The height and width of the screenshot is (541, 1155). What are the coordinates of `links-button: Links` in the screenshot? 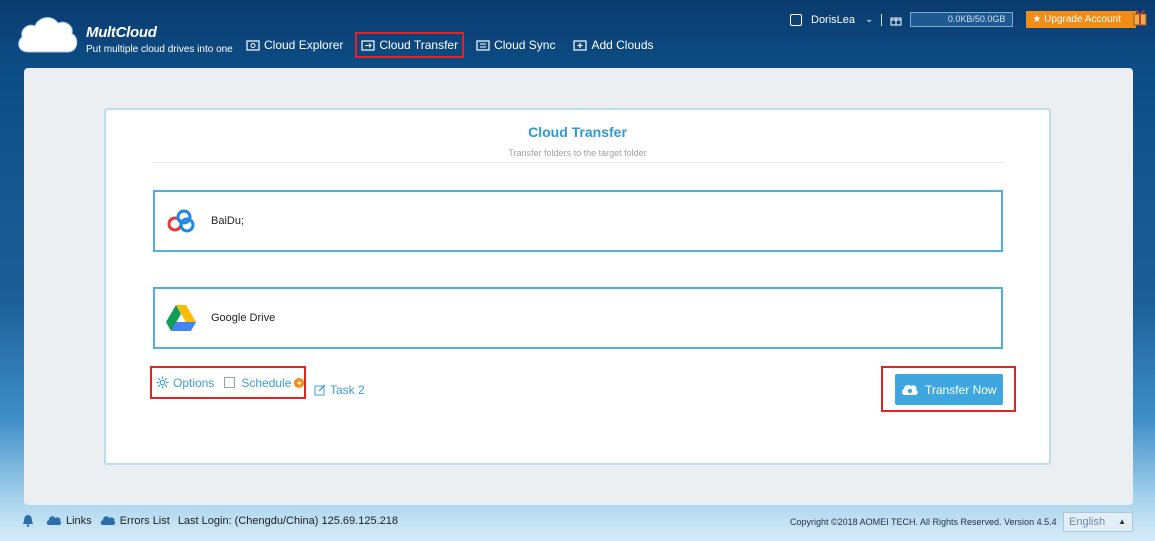 It's located at (69, 521).